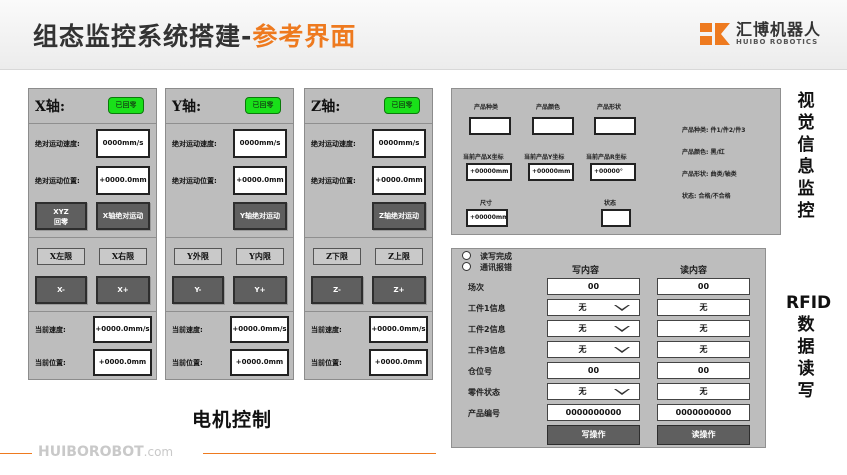 This screenshot has width=847, height=475. What do you see at coordinates (703, 435) in the screenshot?
I see `read-operation-button: 读操作` at bounding box center [703, 435].